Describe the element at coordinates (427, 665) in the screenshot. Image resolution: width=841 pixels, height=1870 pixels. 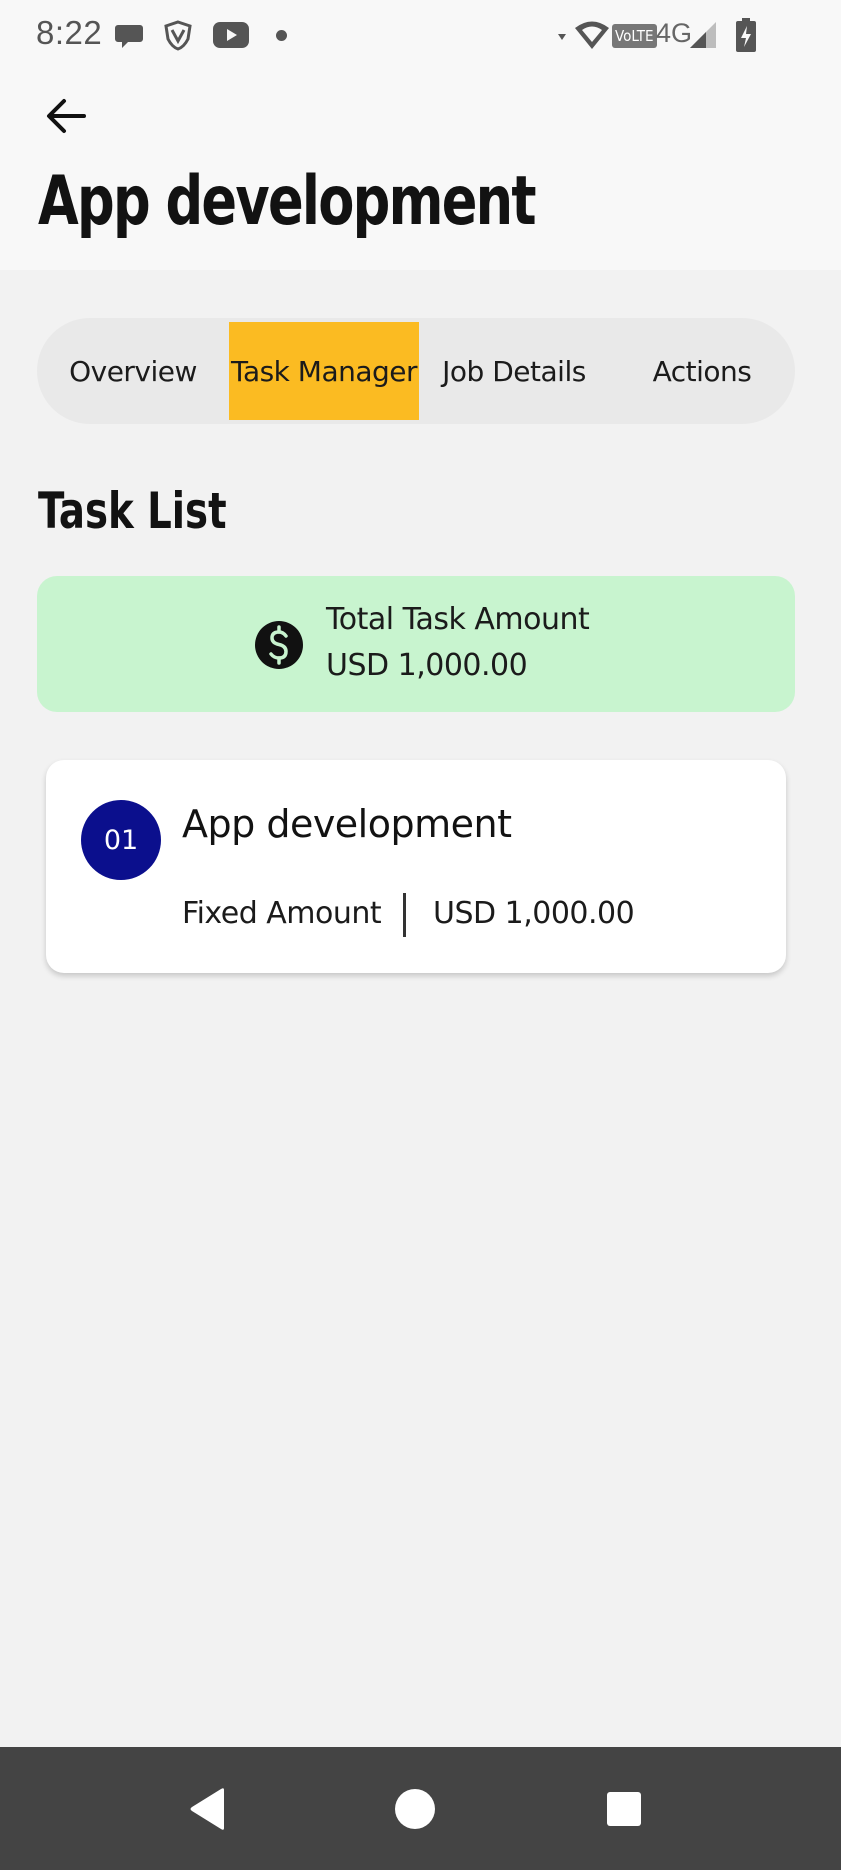
I see `total-task-amount-value: USD 1,000.00` at that location.